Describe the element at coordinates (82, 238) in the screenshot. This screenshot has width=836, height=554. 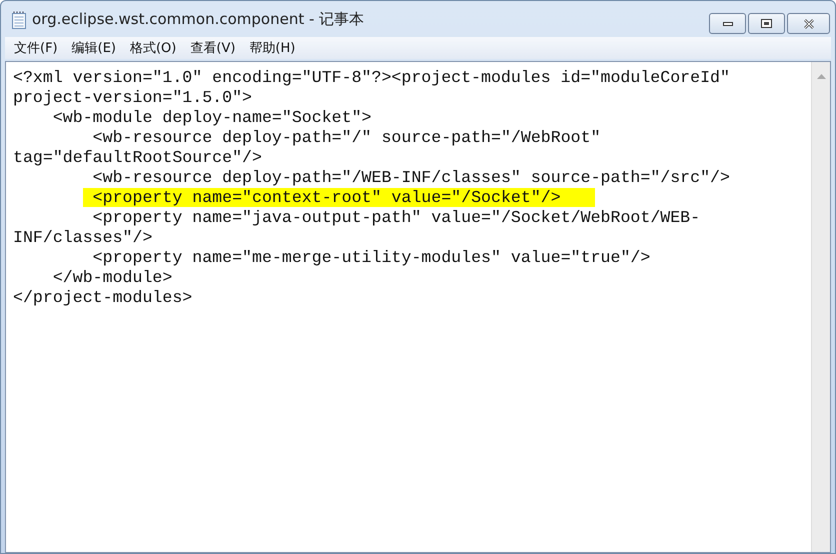
I see `code-line: INF/classes"/>` at that location.